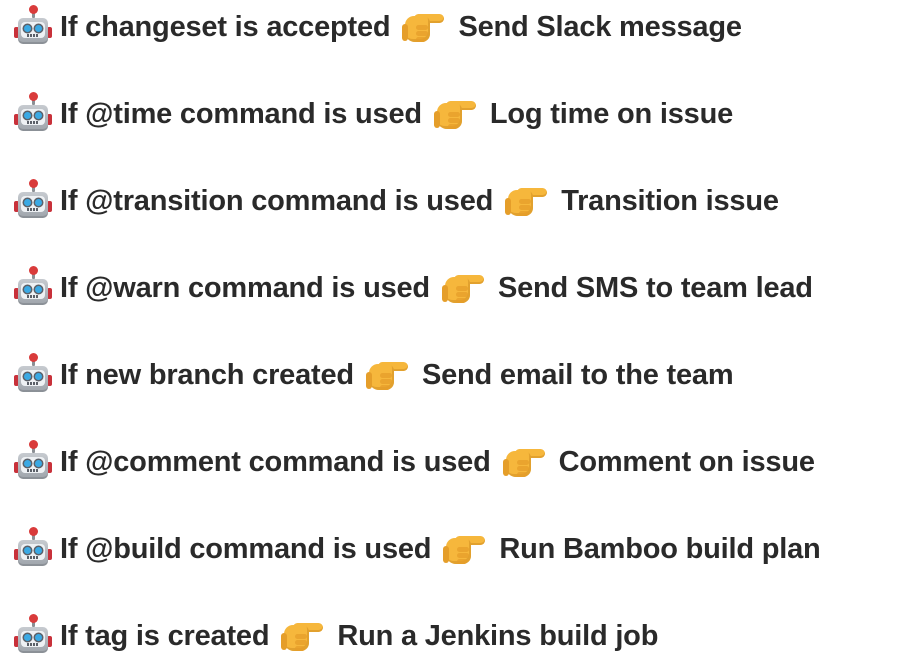  What do you see at coordinates (660, 548) in the screenshot?
I see `rule-action: Run Bamboo build plan` at bounding box center [660, 548].